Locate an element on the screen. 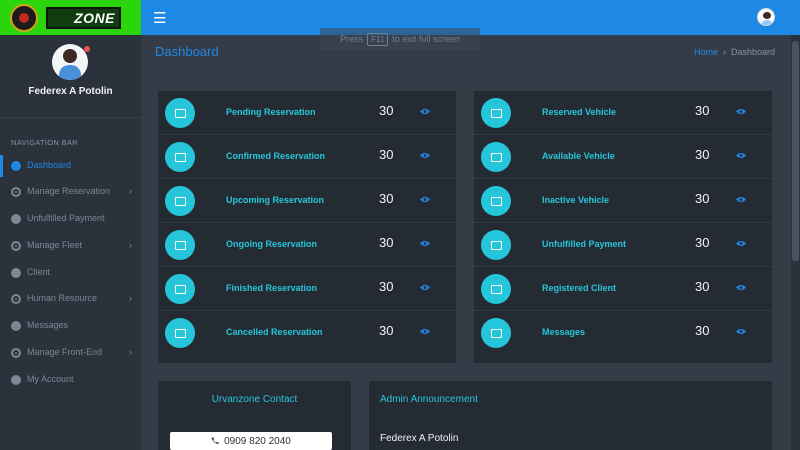 This screenshot has height=450, width=800. phone-button: 0909 820 2040 is located at coordinates (251, 441).